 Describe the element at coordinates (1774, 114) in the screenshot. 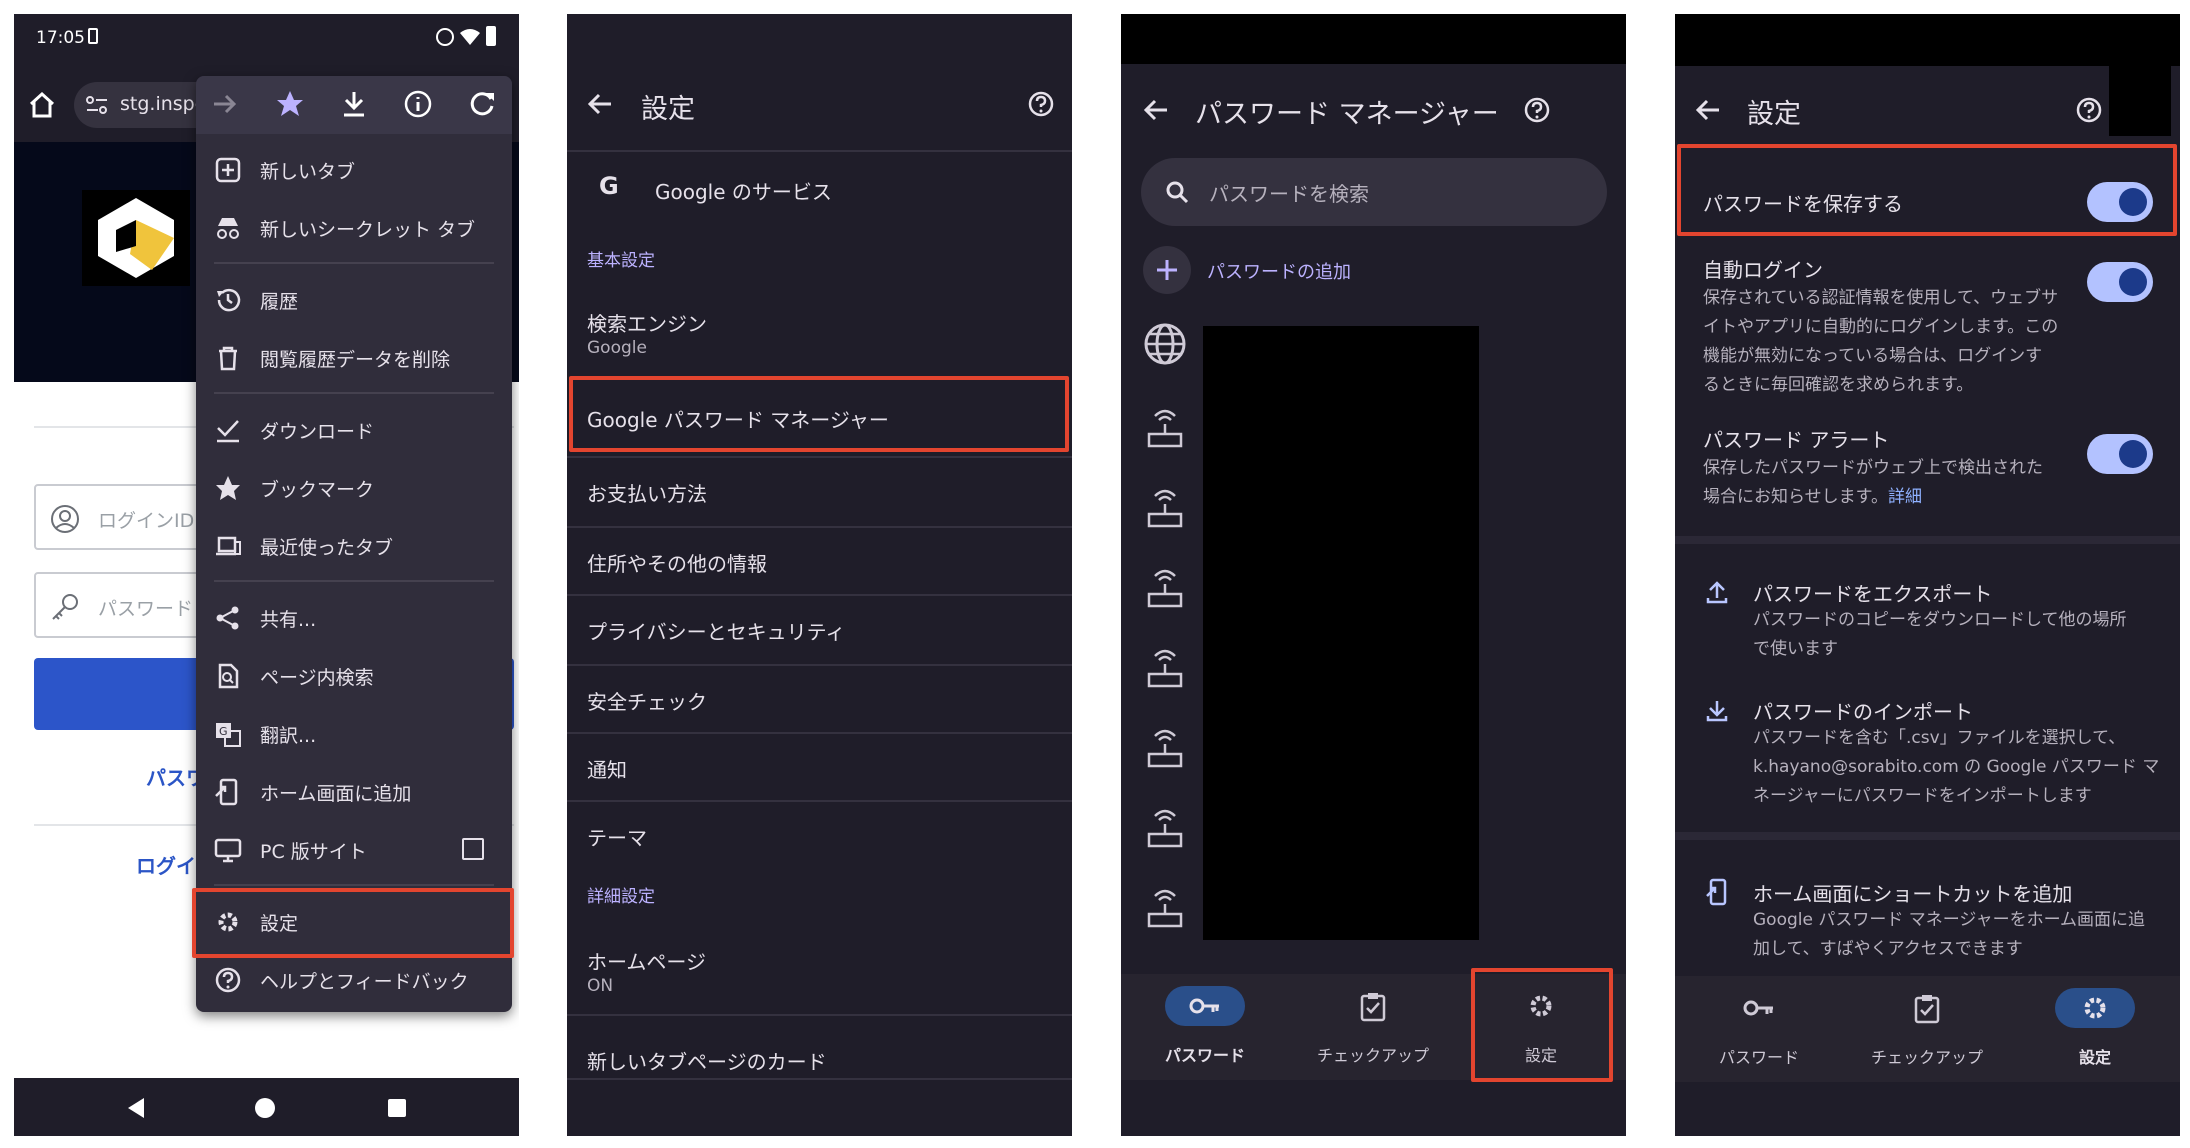

I see `page-title: 設定` at that location.